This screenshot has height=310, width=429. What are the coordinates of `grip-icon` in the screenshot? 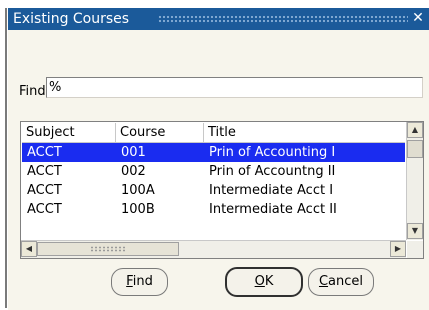 It's located at (108, 249).